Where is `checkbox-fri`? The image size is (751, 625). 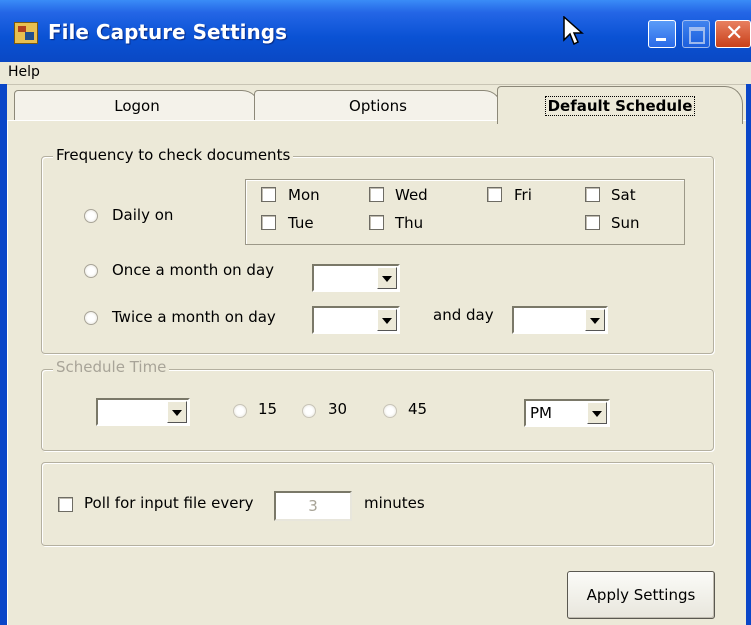 checkbox-fri is located at coordinates (494, 194).